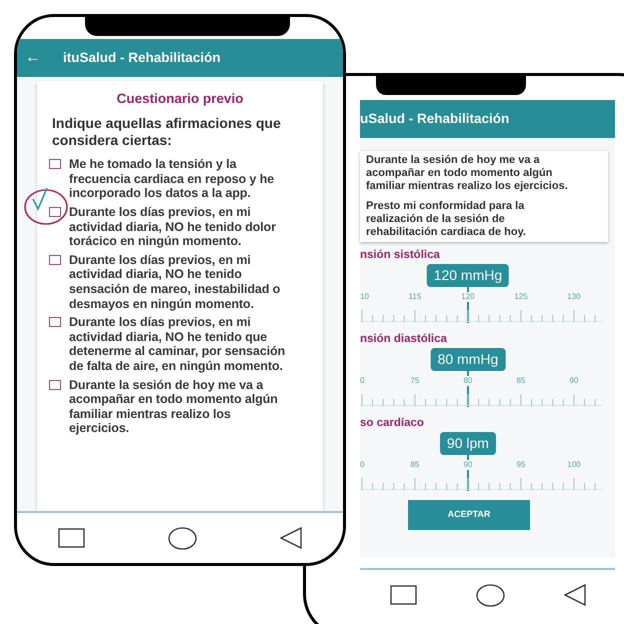 The image size is (624, 624). Describe the element at coordinates (435, 119) in the screenshot. I see `header-title: uSalud - Rehabilitación` at that location.